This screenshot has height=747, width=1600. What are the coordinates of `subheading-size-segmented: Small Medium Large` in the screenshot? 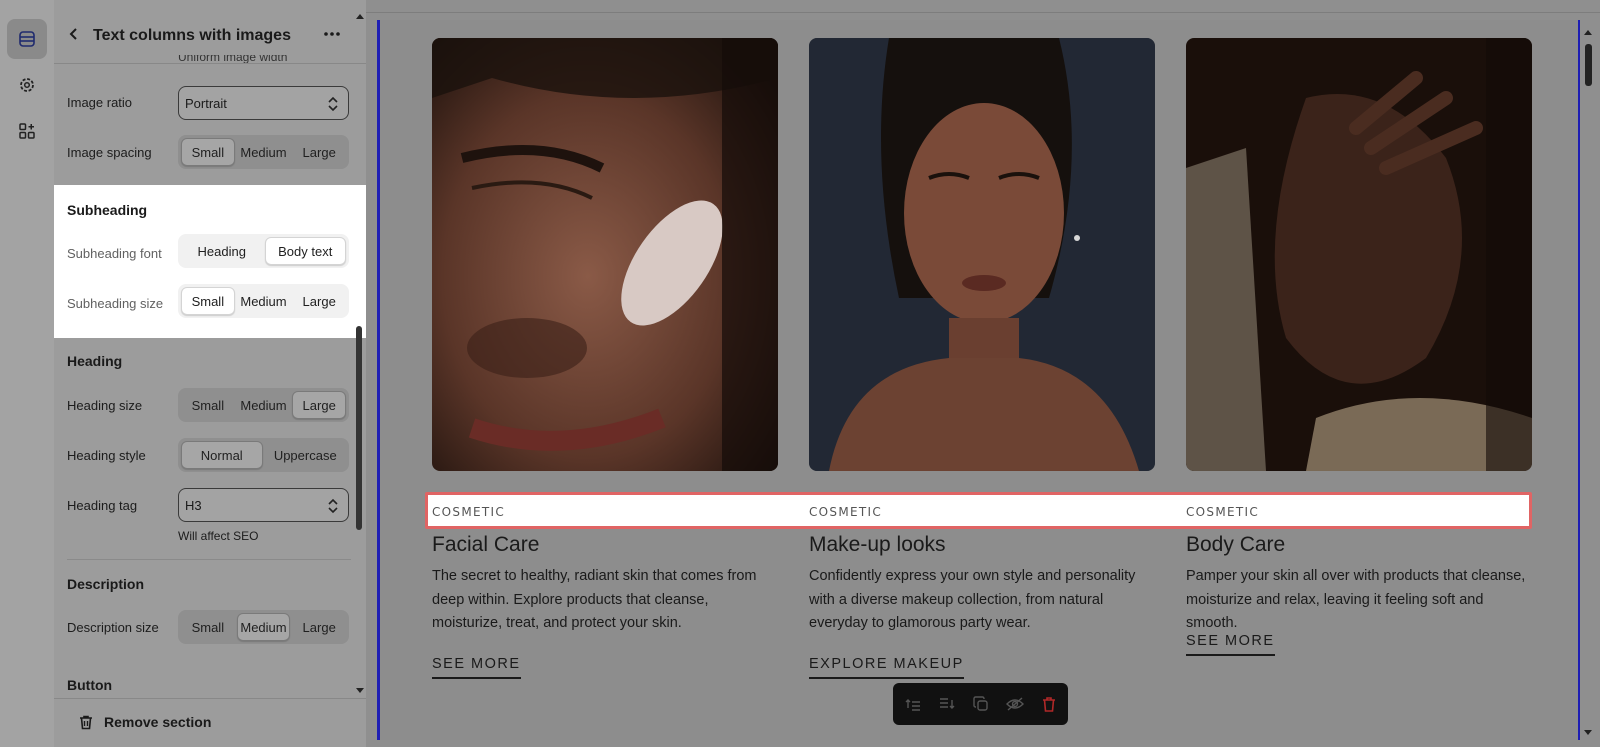 It's located at (263, 301).